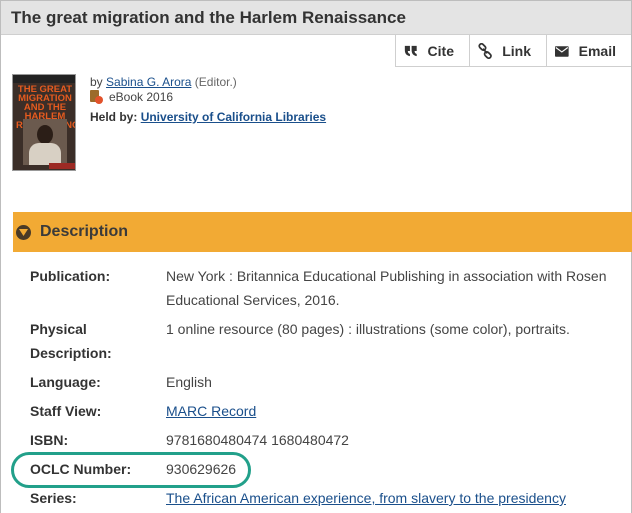 This screenshot has width=632, height=513. Describe the element at coordinates (44, 79) in the screenshot. I see `cover-band` at that location.